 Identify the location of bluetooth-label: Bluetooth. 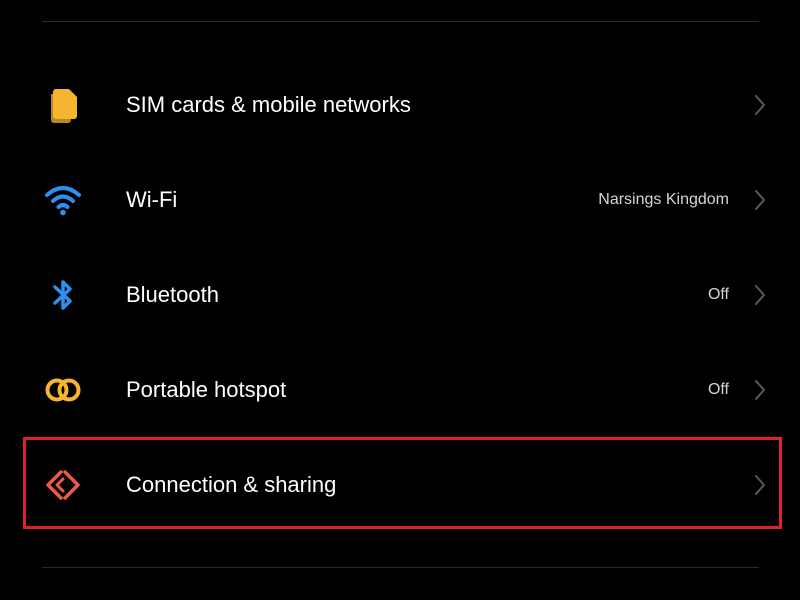
(172, 294).